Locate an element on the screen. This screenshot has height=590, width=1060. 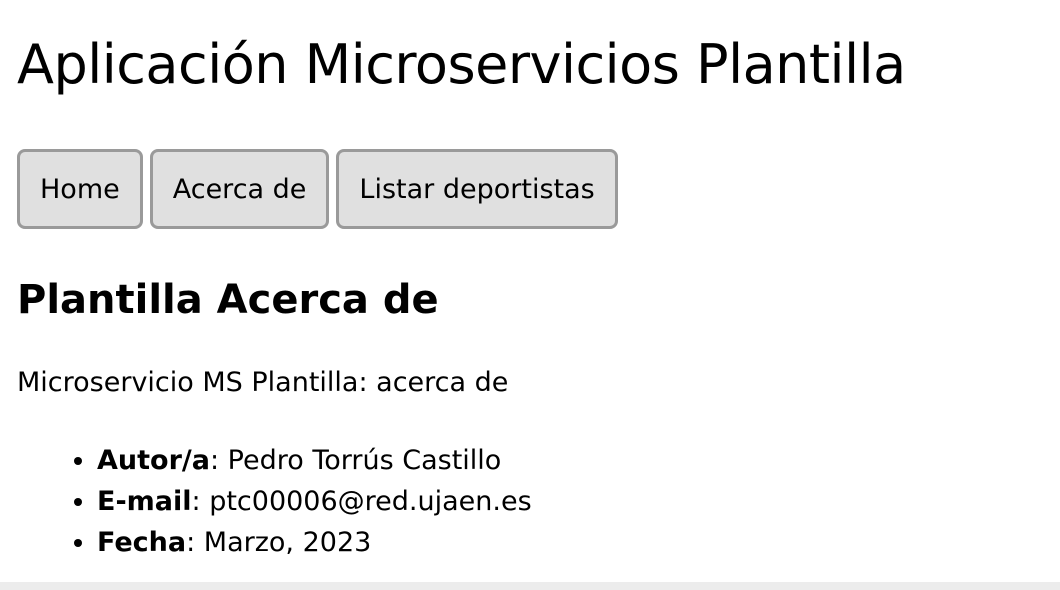
list-athletes-button: Listar deportistas is located at coordinates (477, 189).